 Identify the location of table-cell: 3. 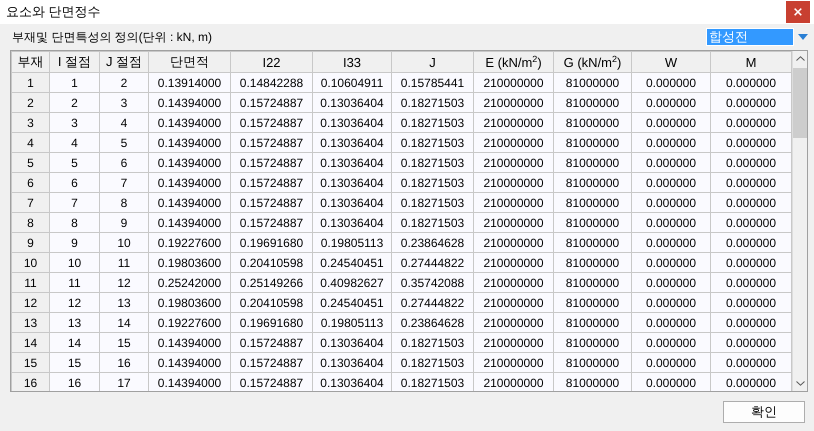
(75, 122).